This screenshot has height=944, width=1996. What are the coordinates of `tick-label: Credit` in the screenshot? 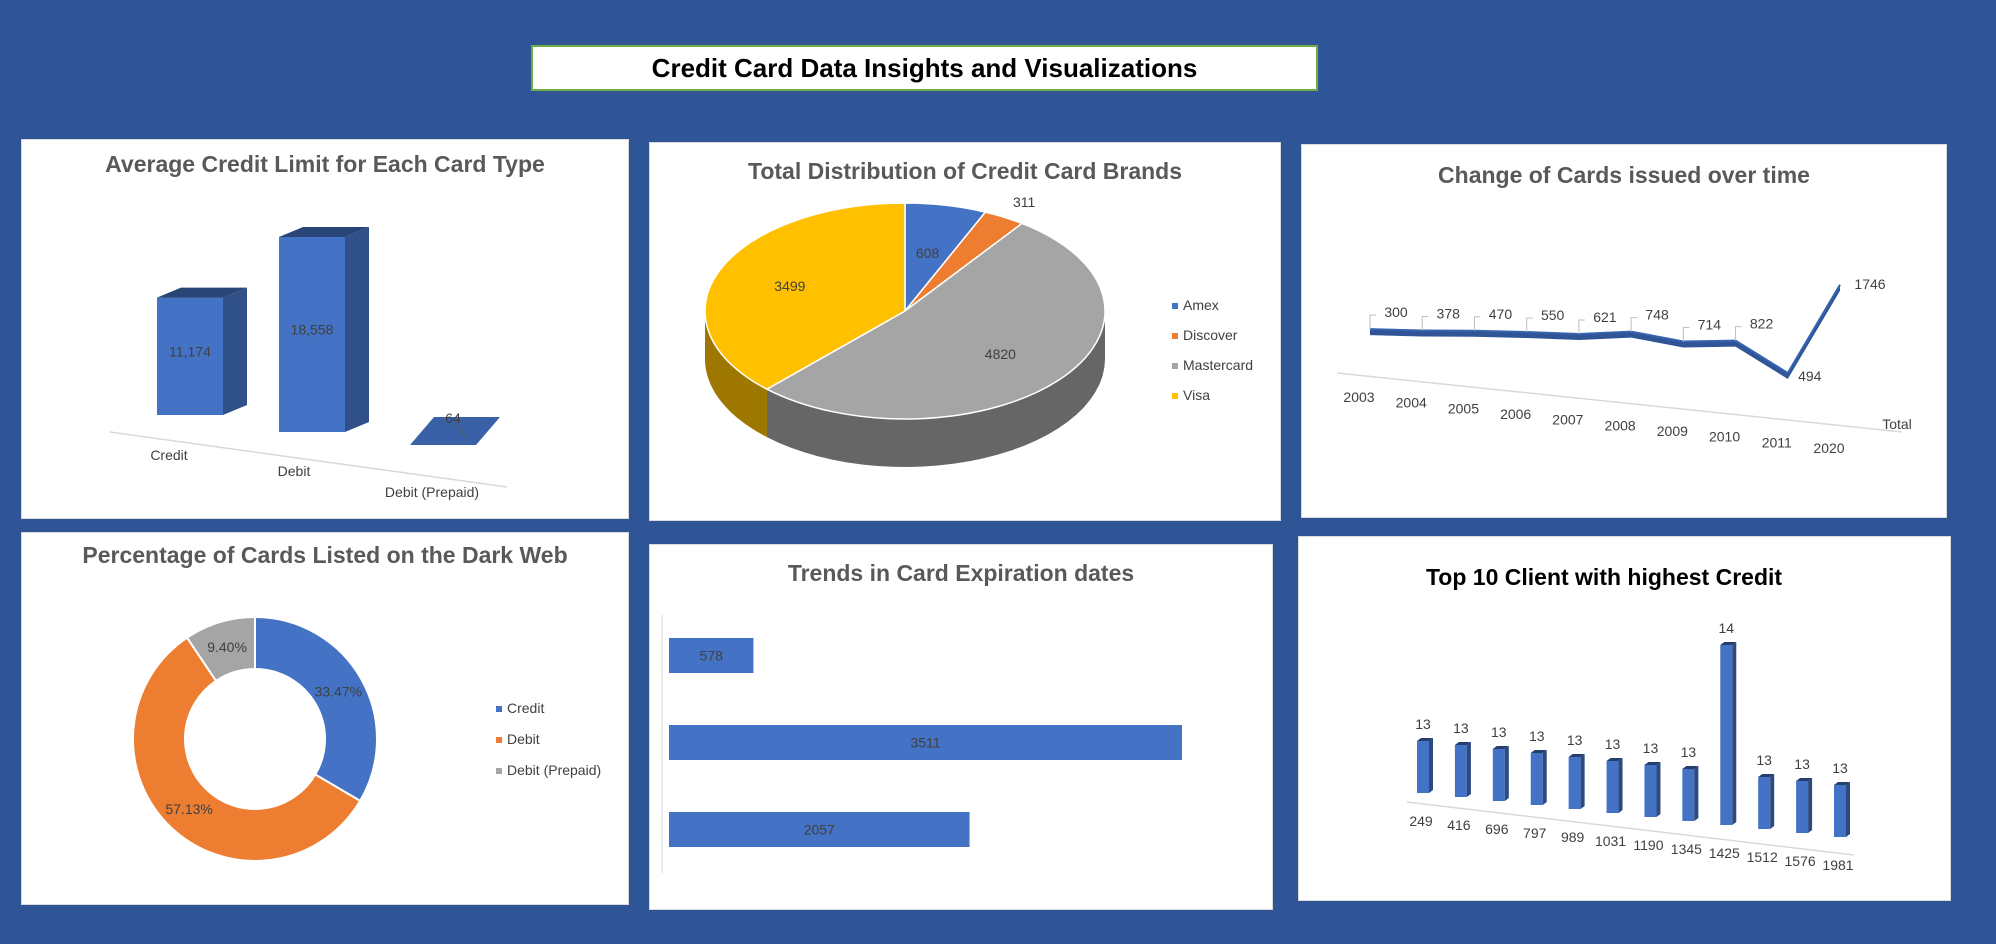 It's located at (168, 455).